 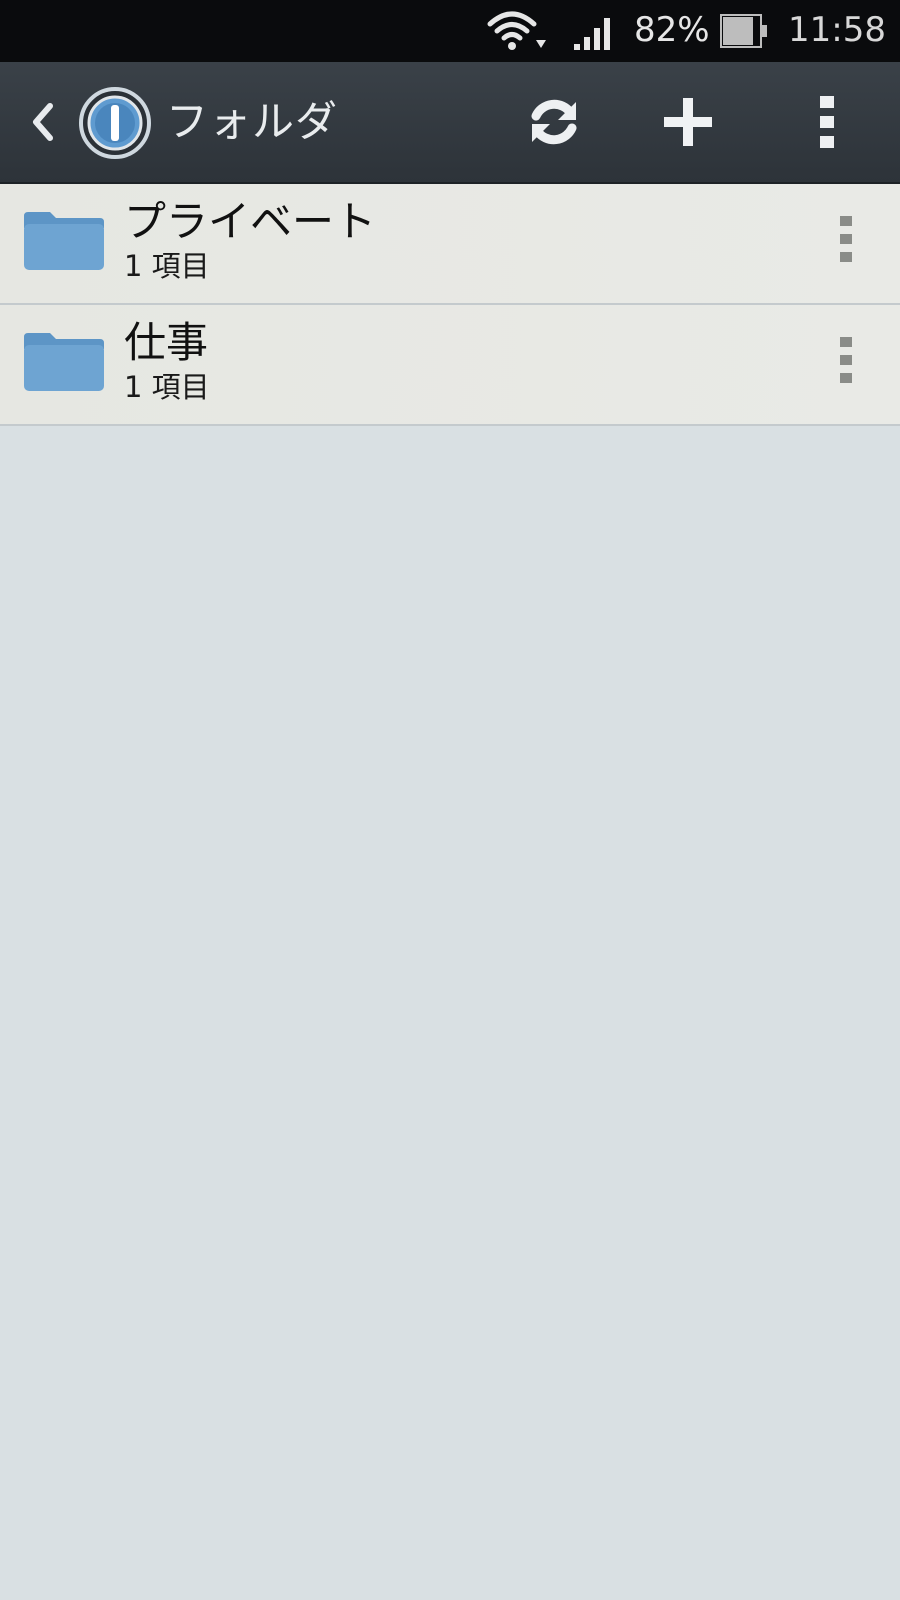 What do you see at coordinates (743, 31) in the screenshot?
I see `battery-icon` at bounding box center [743, 31].